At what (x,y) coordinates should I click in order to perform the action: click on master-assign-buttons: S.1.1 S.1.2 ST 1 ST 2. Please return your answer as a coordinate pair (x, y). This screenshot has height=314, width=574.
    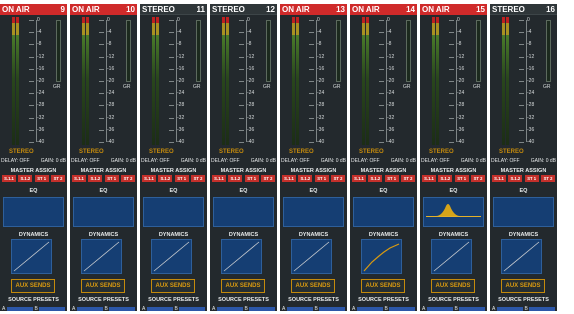
    Looking at the image, I should click on (173, 178).